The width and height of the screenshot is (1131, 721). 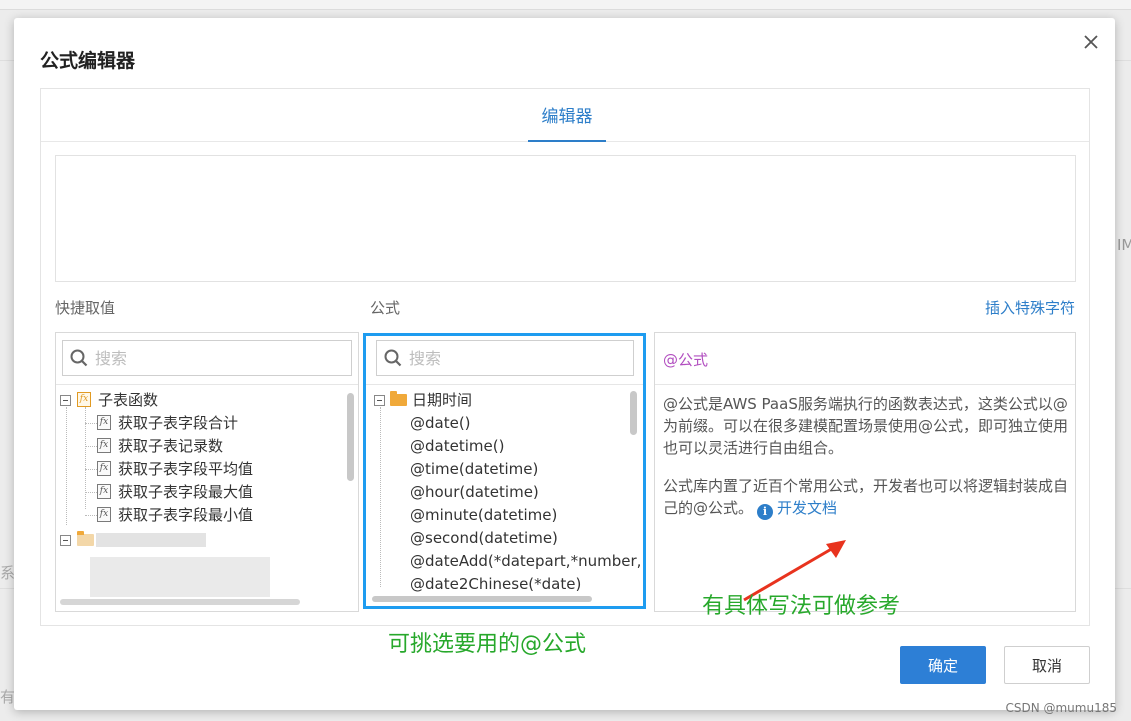 I want to click on formula-item-label: @date2Chinese(*date), so click(x=496, y=584).